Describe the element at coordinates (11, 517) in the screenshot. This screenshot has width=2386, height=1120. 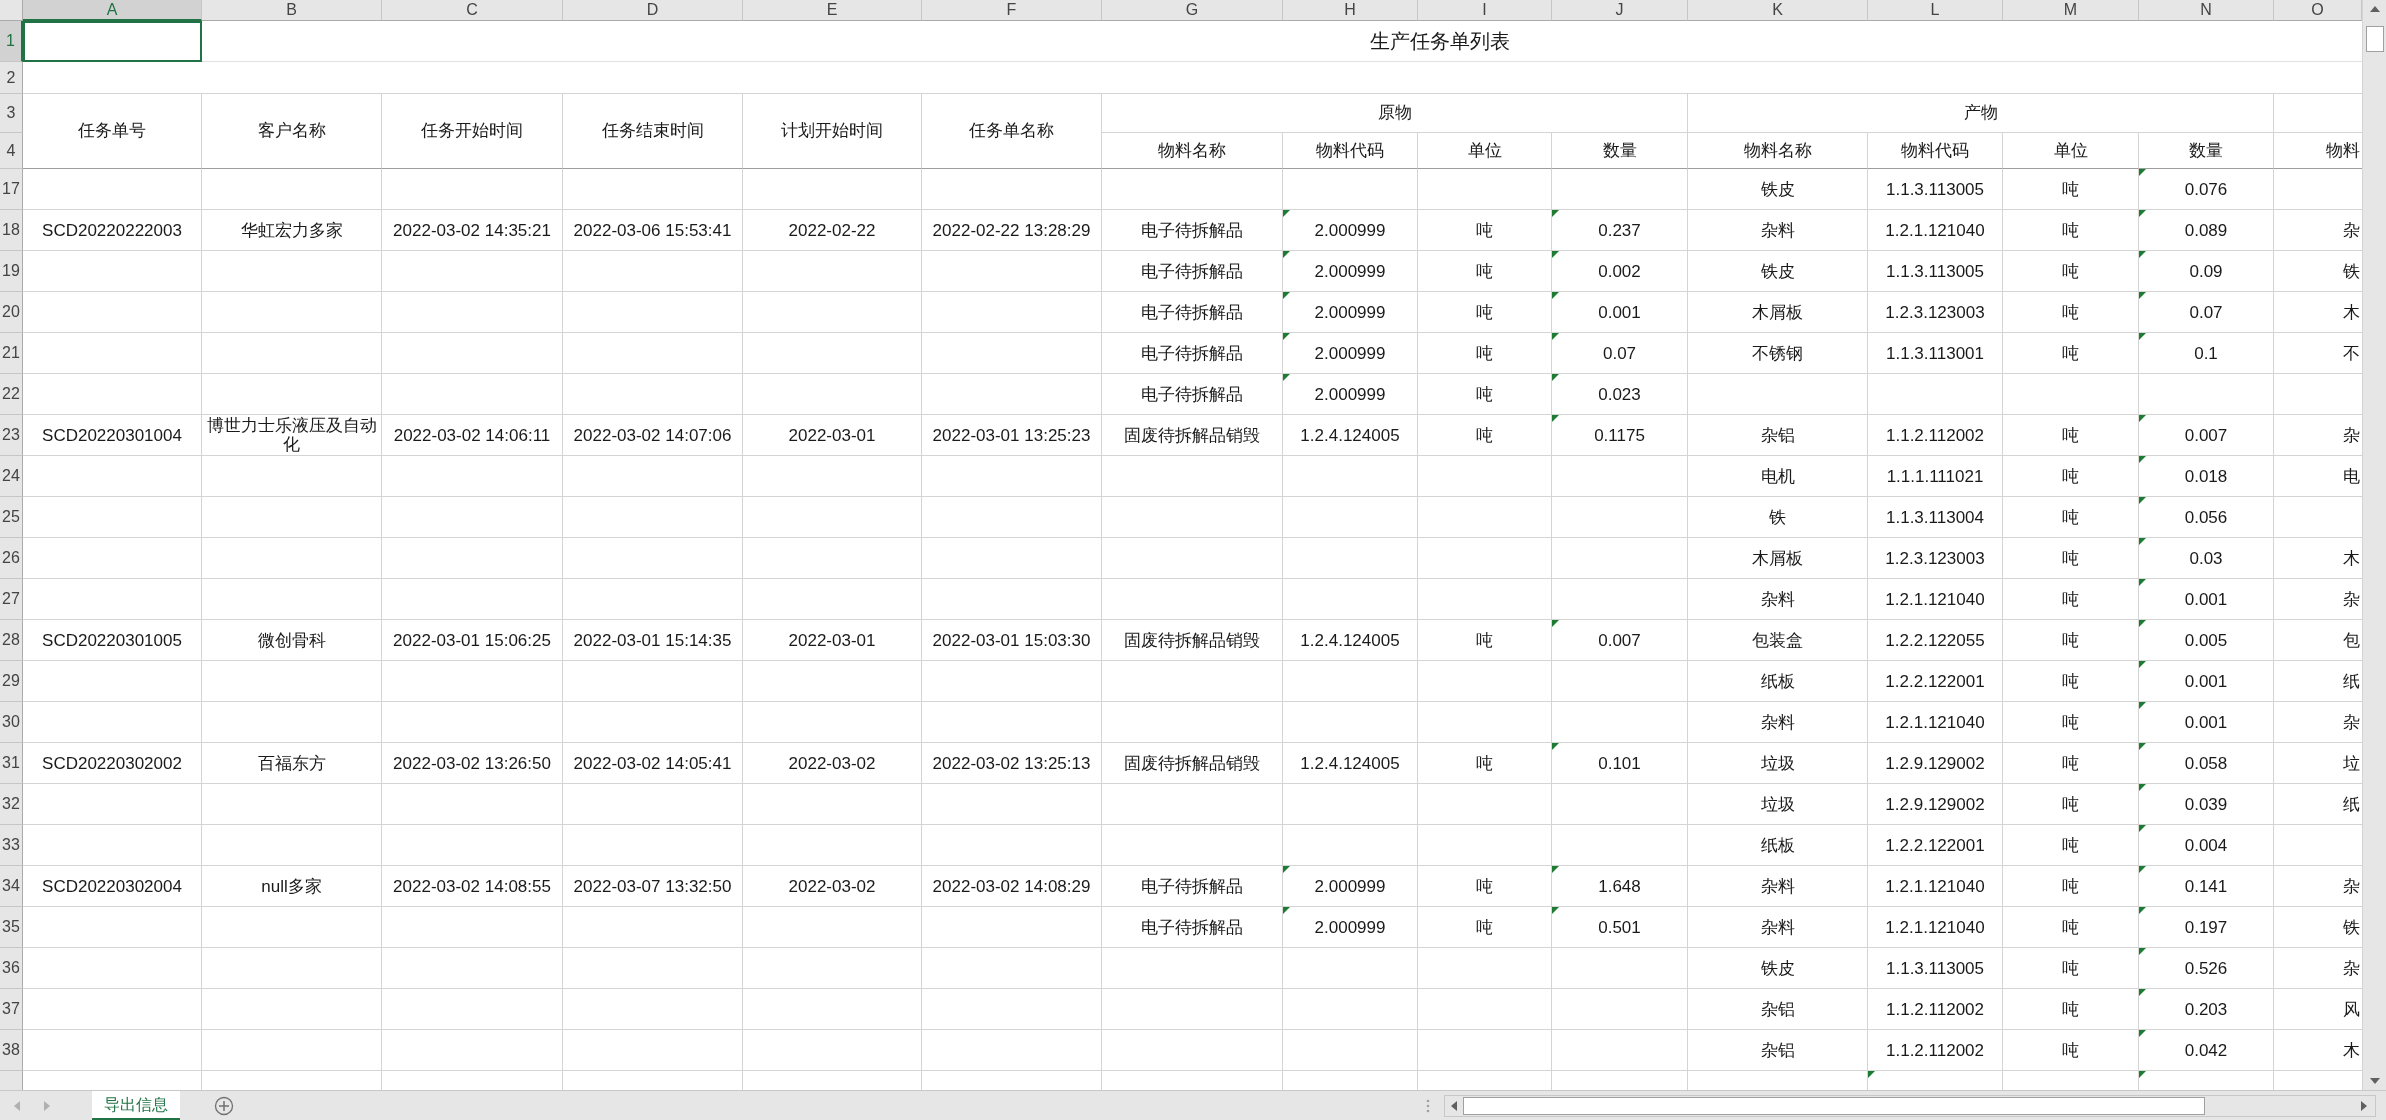
I see `row-number: 25` at that location.